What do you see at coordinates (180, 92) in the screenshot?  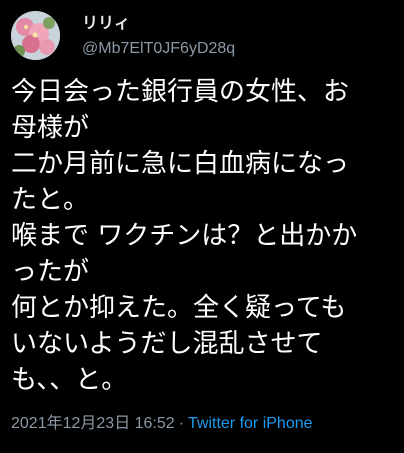 I see `tweet-text-line: 今日会った銀行員の女性、お` at bounding box center [180, 92].